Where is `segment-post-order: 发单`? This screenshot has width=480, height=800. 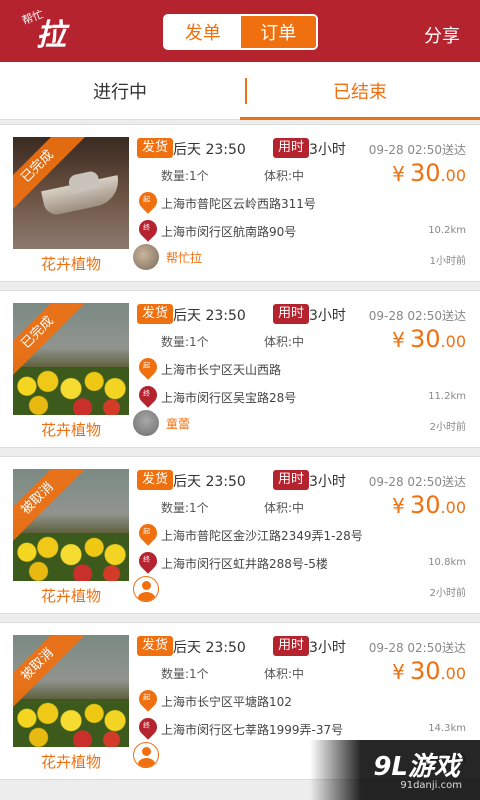 segment-post-order: 发单 is located at coordinates (203, 32).